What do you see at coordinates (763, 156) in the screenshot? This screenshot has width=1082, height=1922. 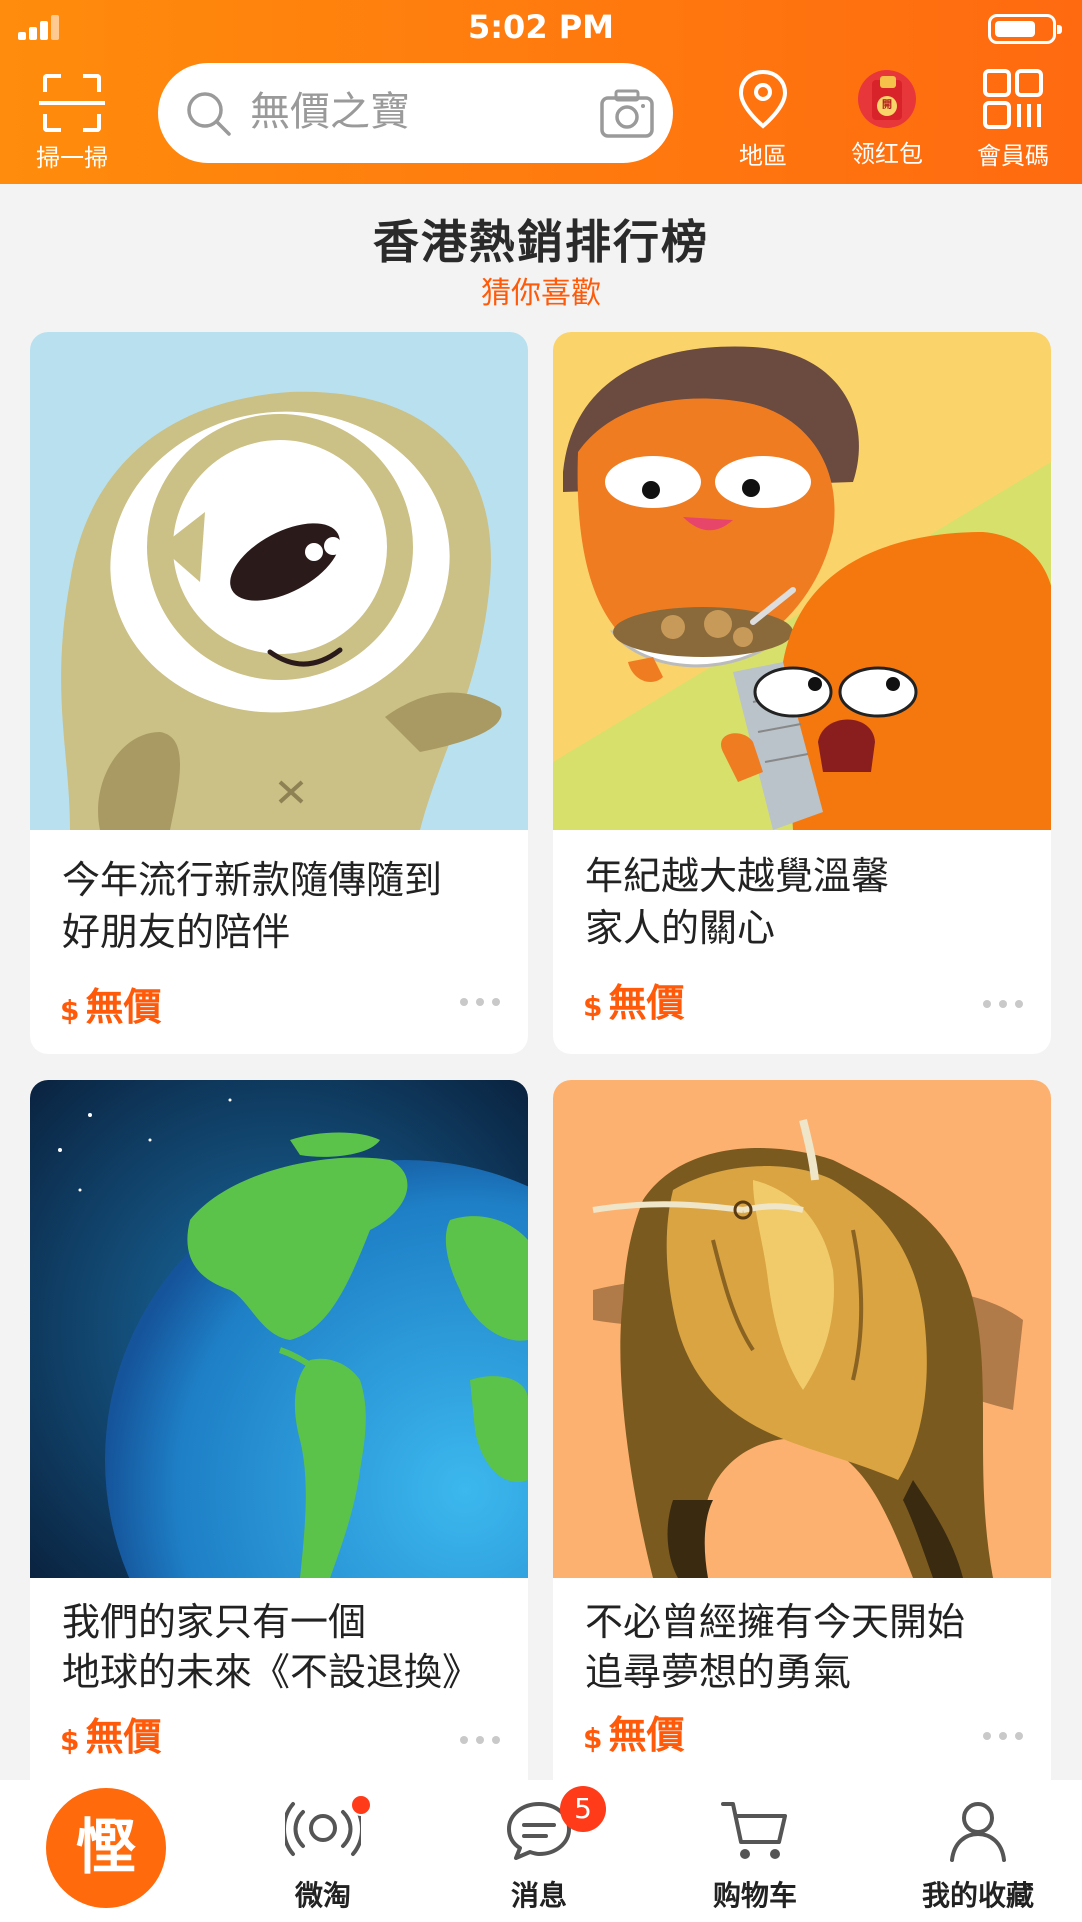 I see `location-label: 地區` at bounding box center [763, 156].